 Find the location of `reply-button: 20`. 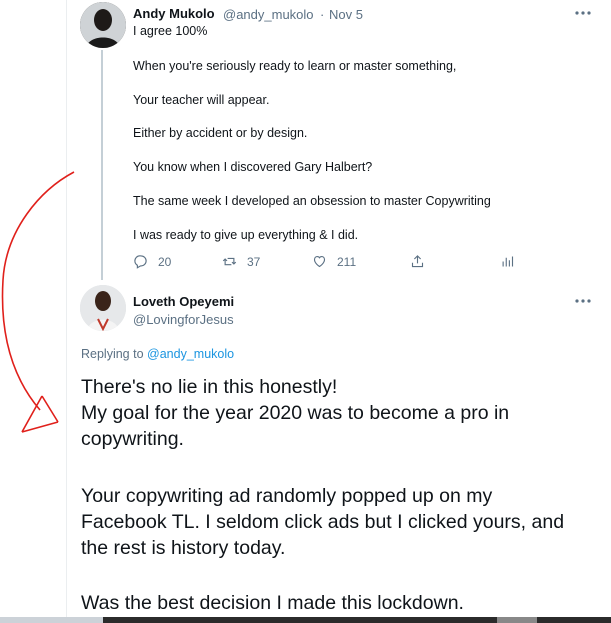

reply-button: 20 is located at coordinates (152, 261).